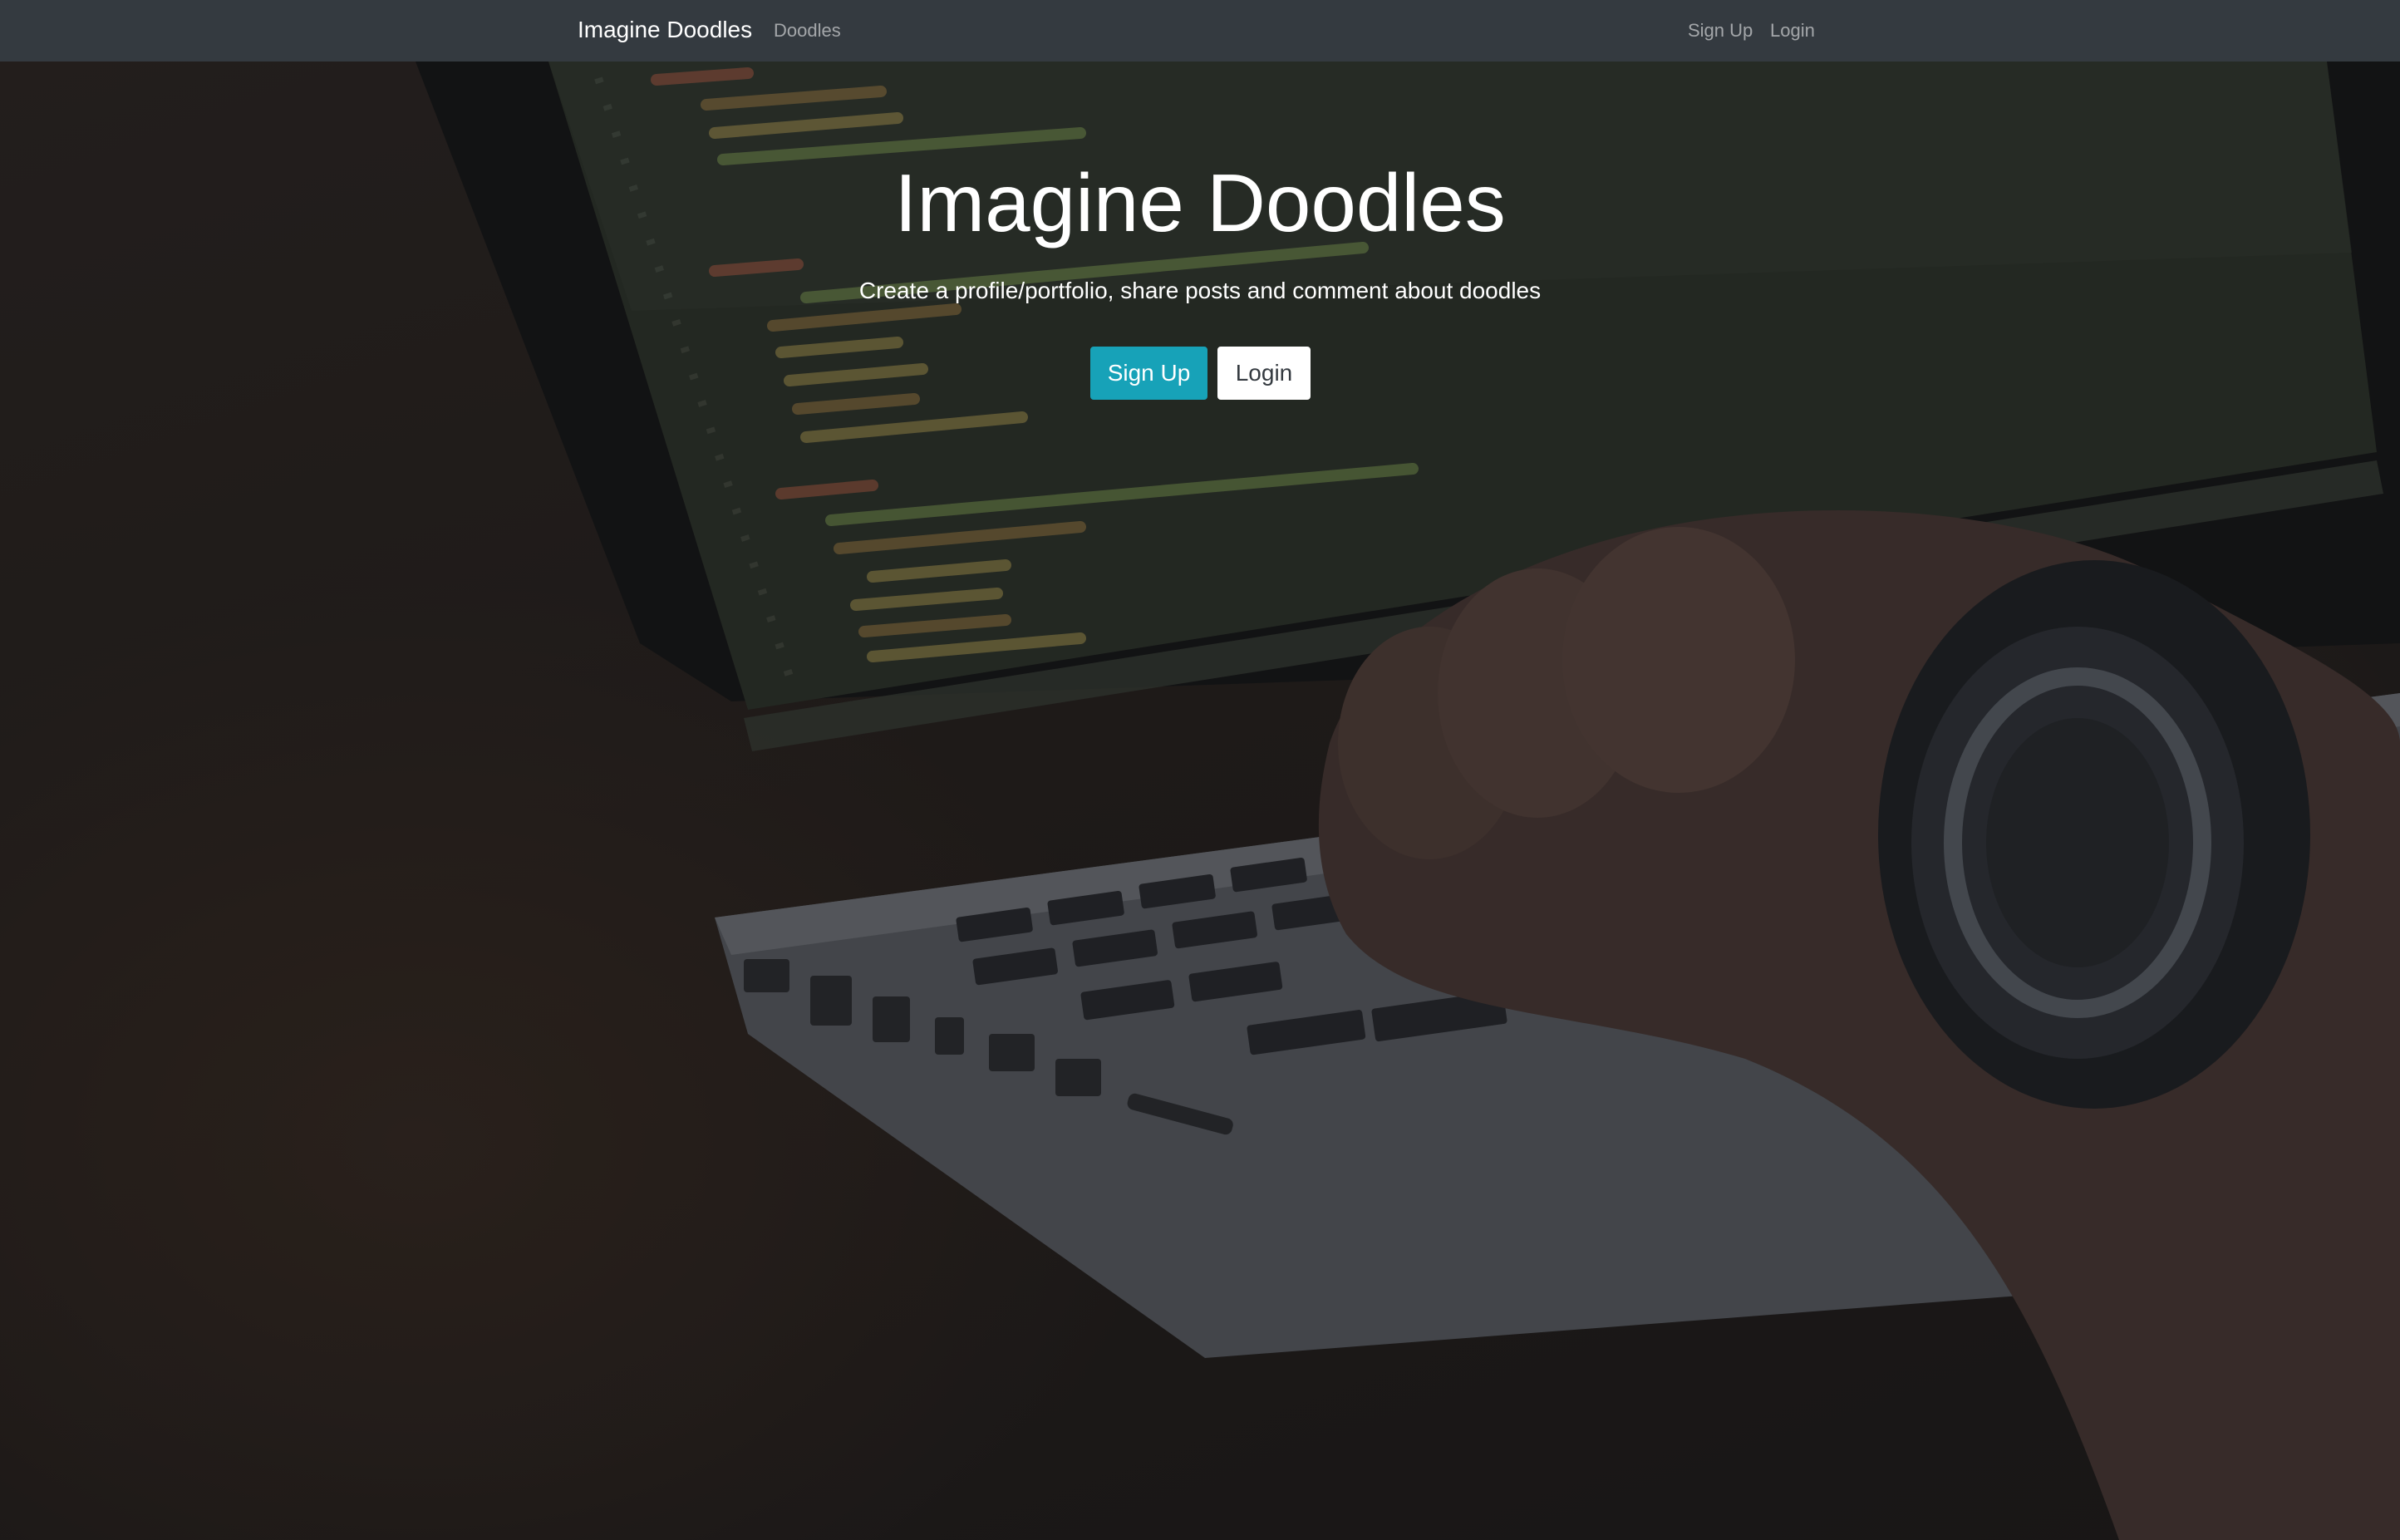  Describe the element at coordinates (1200, 31) in the screenshot. I see `navbar: Imagine Doodles Doodles Sign Up Login` at that location.